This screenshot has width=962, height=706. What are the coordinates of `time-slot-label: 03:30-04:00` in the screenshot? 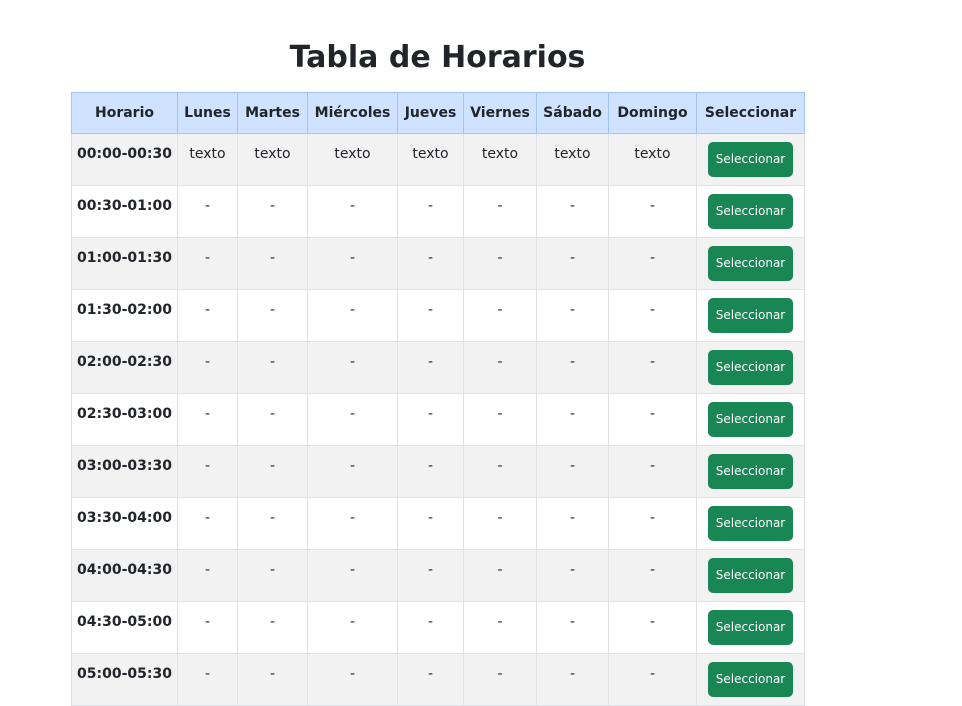 It's located at (124, 518).